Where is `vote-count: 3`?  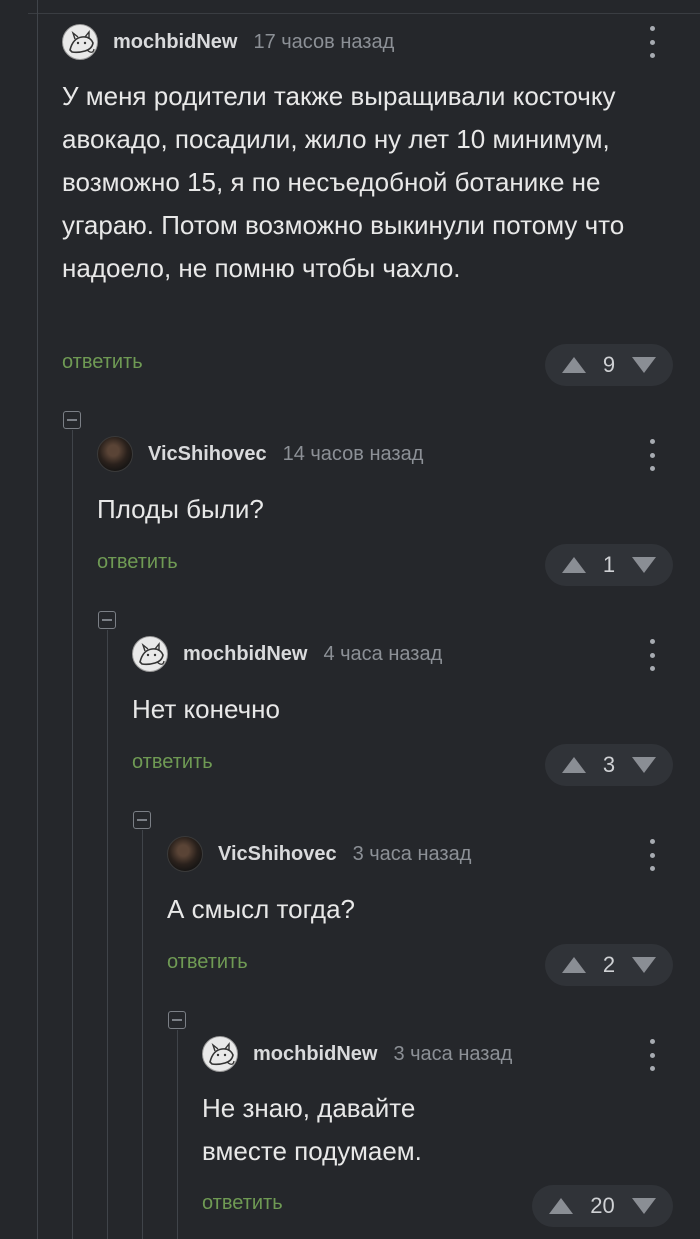 vote-count: 3 is located at coordinates (609, 764).